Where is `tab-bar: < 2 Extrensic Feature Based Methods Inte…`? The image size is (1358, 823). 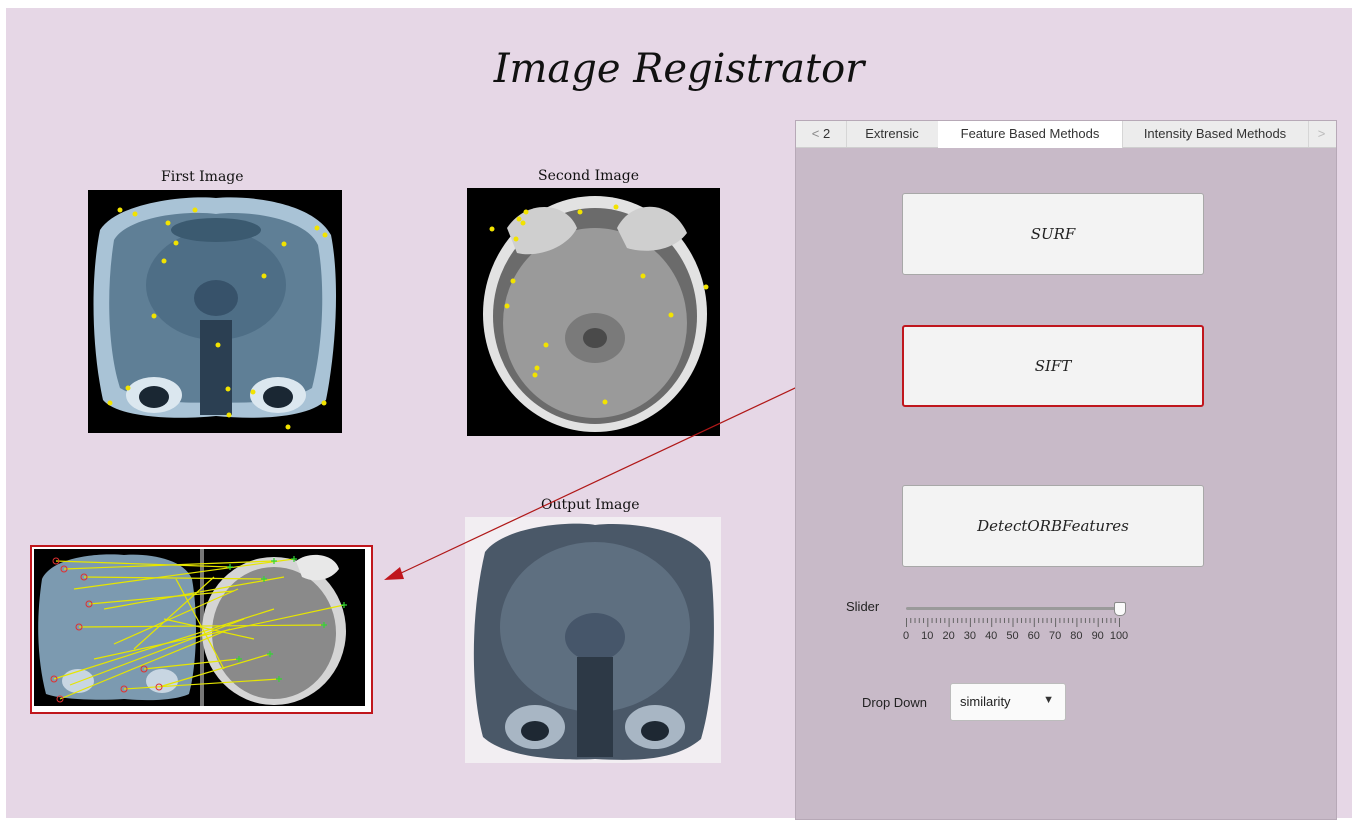 tab-bar: < 2 Extrensic Feature Based Methods Inte… is located at coordinates (1066, 134).